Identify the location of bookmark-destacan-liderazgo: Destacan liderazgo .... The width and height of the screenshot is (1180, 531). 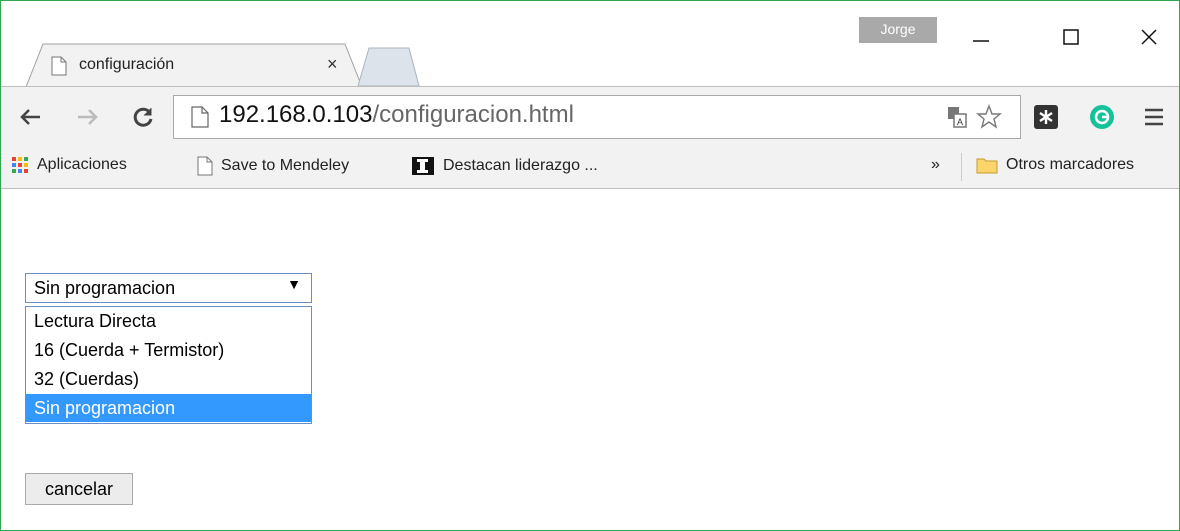
(504, 166).